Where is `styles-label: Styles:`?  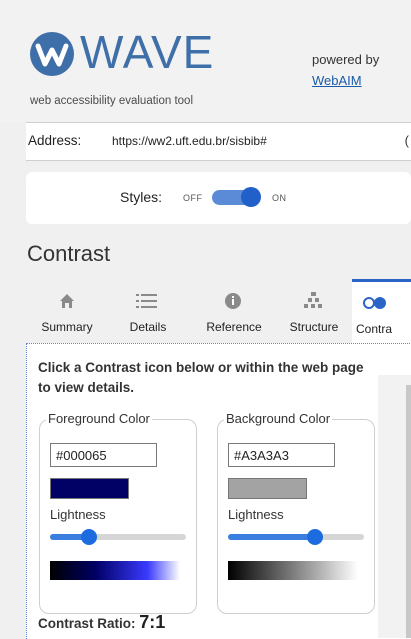
styles-label: Styles: is located at coordinates (141, 197).